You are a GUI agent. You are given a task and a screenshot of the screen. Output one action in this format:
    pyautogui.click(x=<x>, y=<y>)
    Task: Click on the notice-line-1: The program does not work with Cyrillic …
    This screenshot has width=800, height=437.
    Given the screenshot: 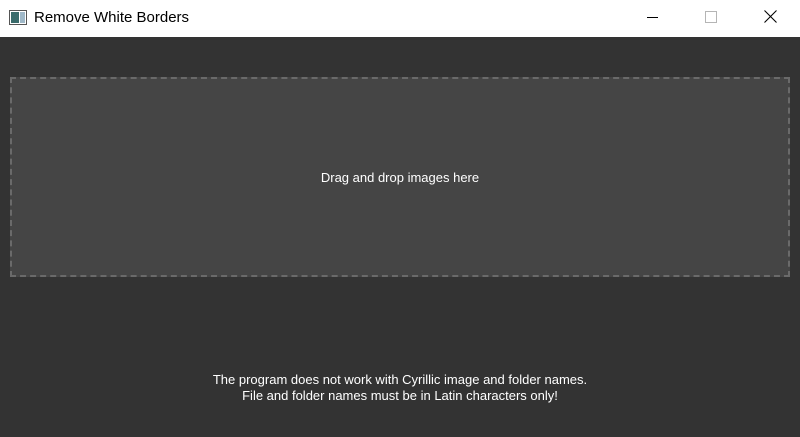 What is the action you would take?
    pyautogui.click(x=400, y=379)
    